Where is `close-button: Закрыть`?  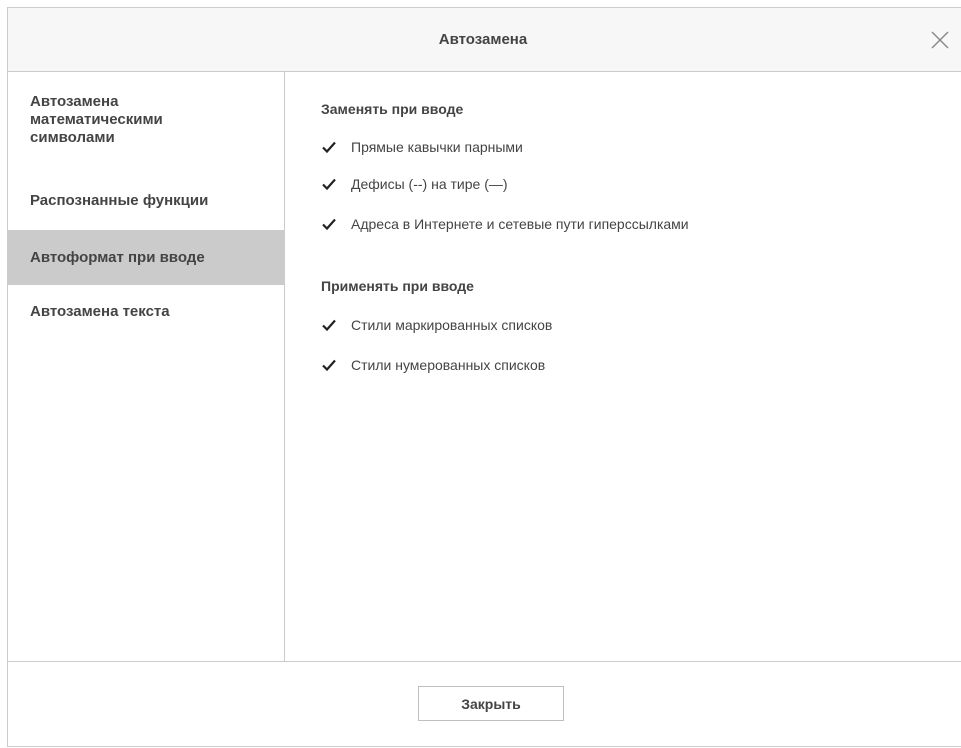
close-button: Закрыть is located at coordinates (491, 703).